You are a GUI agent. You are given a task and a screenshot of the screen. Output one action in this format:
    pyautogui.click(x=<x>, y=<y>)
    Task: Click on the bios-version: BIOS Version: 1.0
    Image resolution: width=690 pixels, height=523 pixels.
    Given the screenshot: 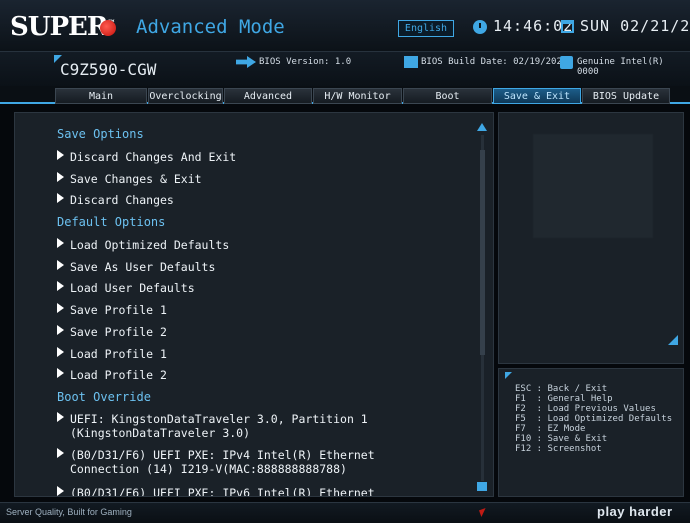 What is the action you would take?
    pyautogui.click(x=305, y=62)
    